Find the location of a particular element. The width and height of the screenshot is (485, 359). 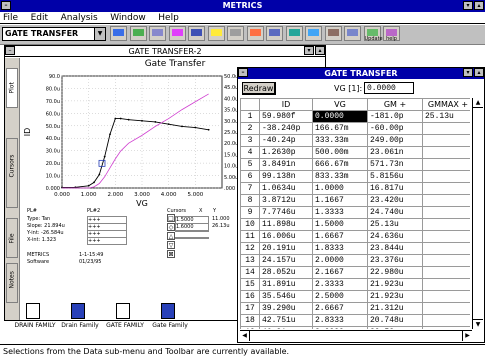

grid-cell: 5.8156u is located at coordinates (395, 176).